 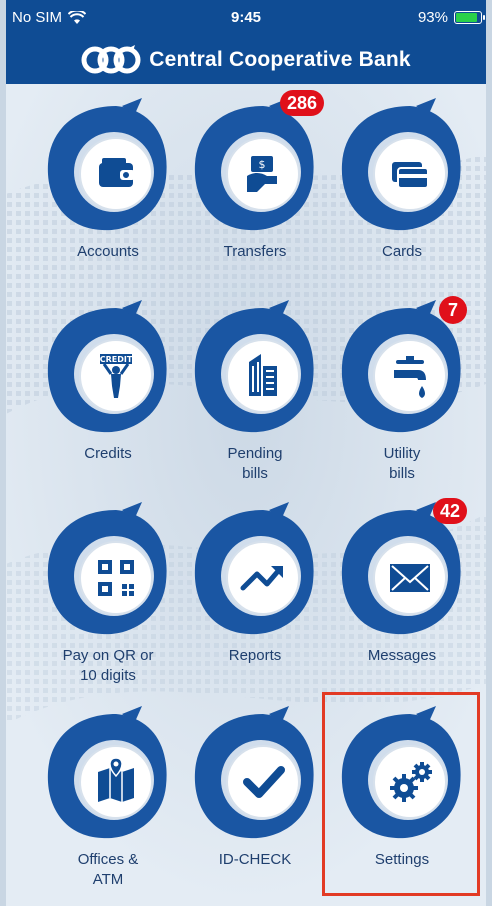 I want to click on notification-badge: 42, so click(x=449, y=511).